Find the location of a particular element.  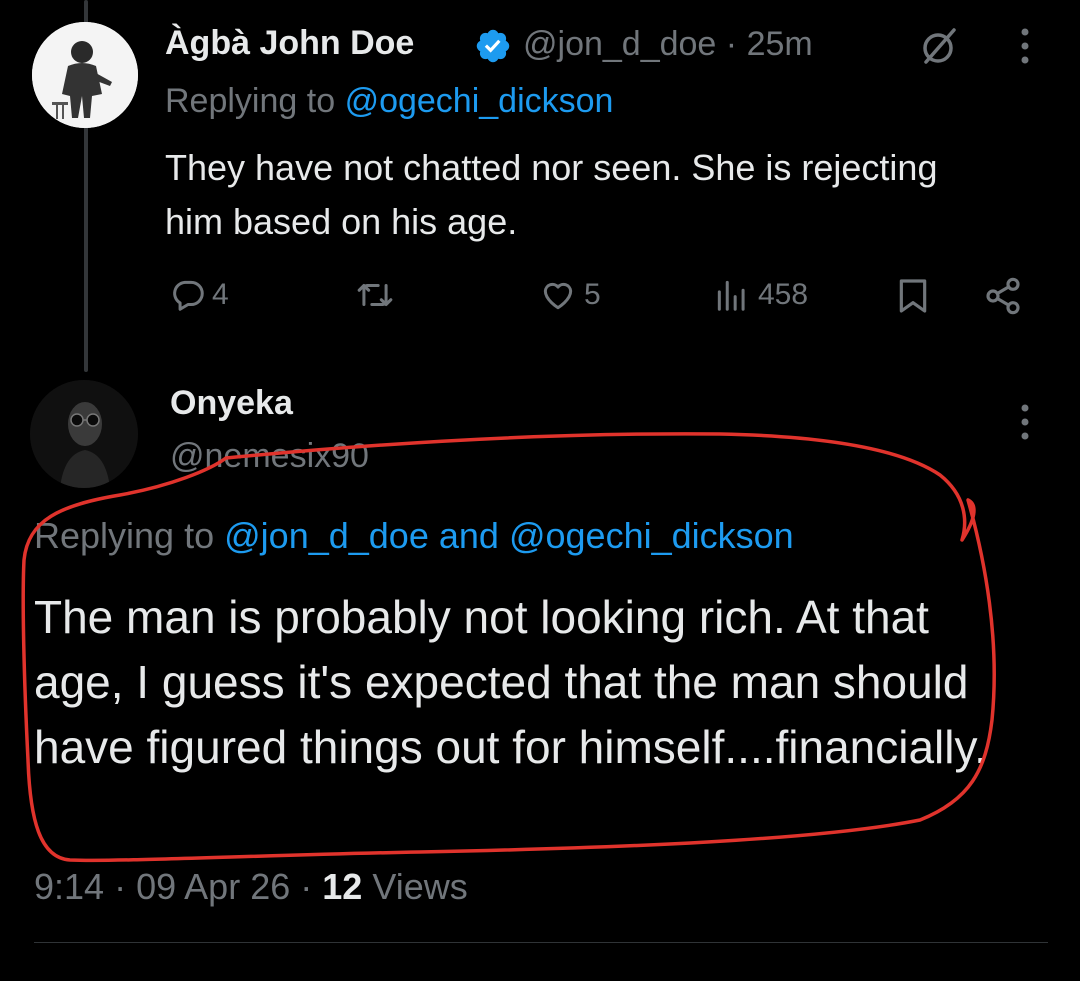

tweet-time: 9:14 is located at coordinates (69, 886).